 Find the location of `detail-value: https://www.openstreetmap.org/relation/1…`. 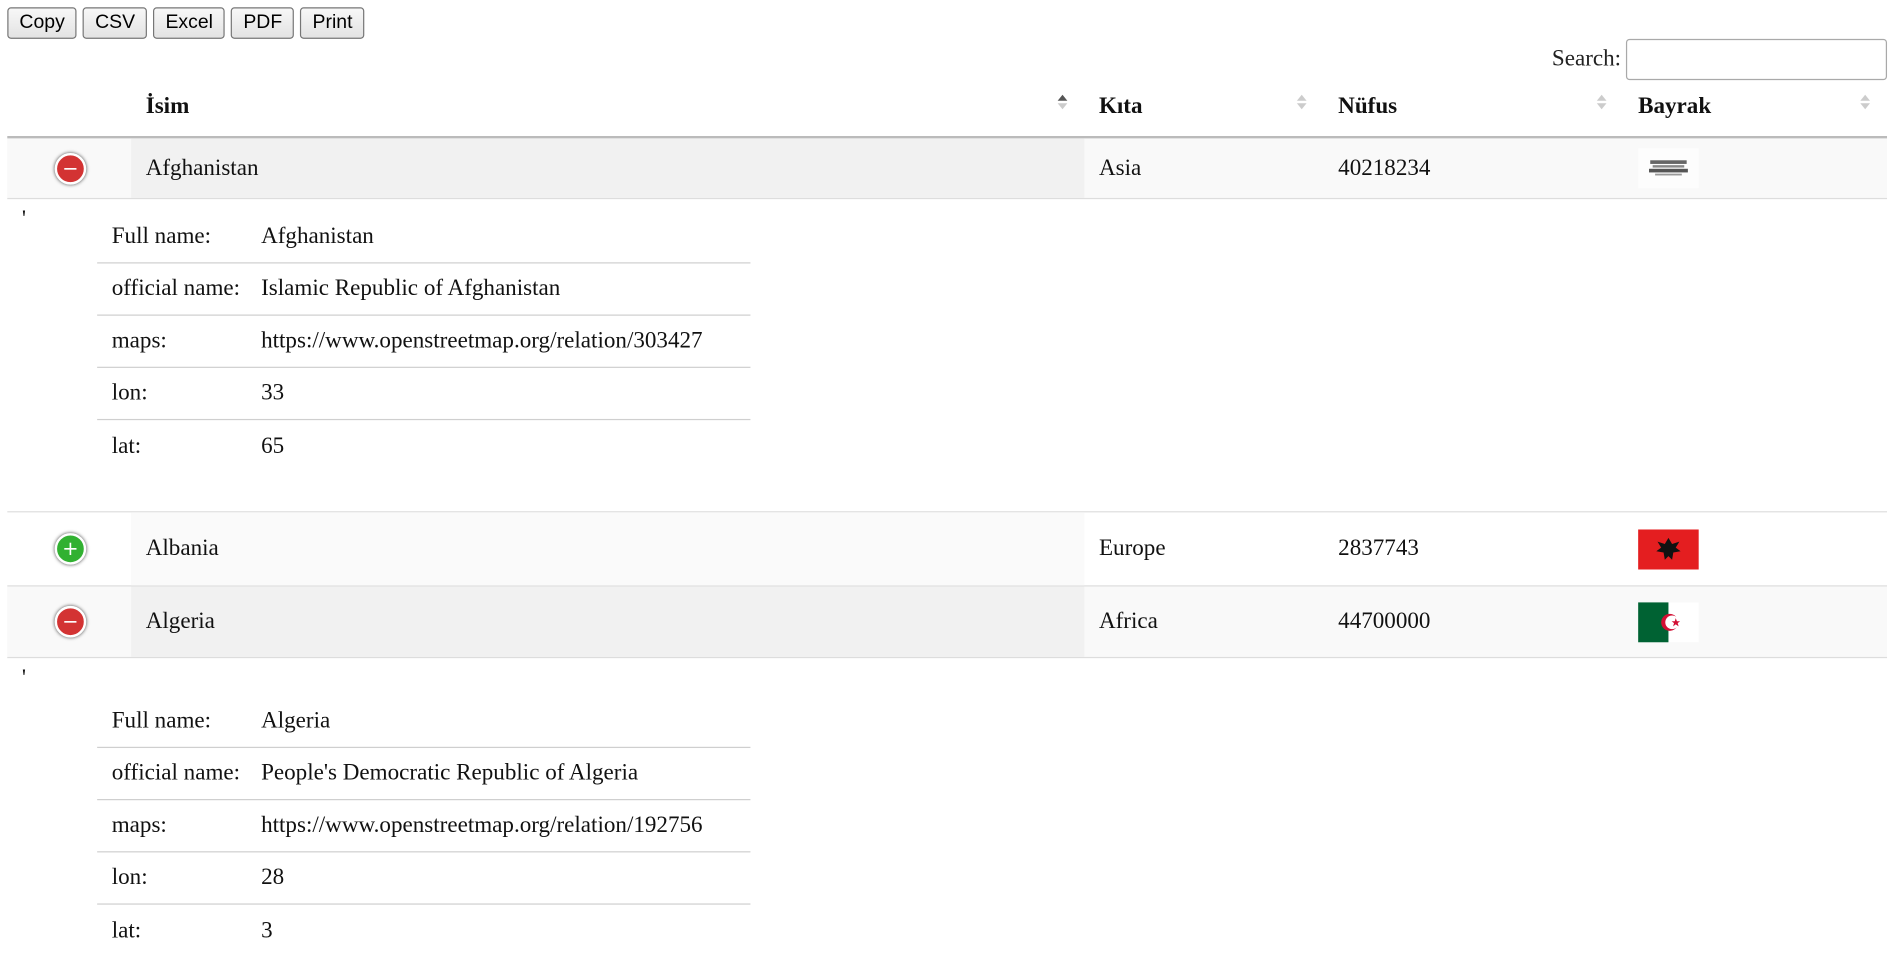

detail-value: https://www.openstreetmap.org/relation/1… is located at coordinates (482, 825).